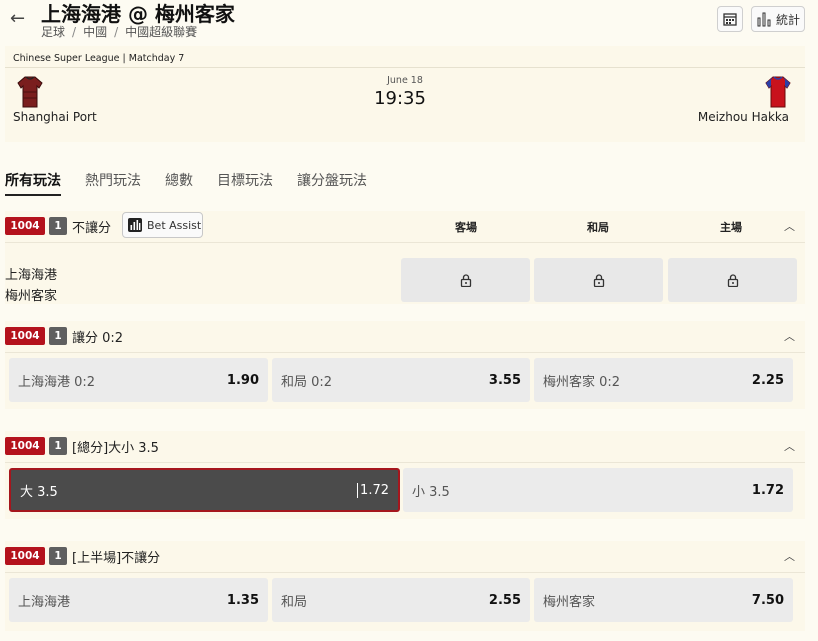 This screenshot has width=818, height=641. I want to click on locked-odds-away, so click(465, 280).